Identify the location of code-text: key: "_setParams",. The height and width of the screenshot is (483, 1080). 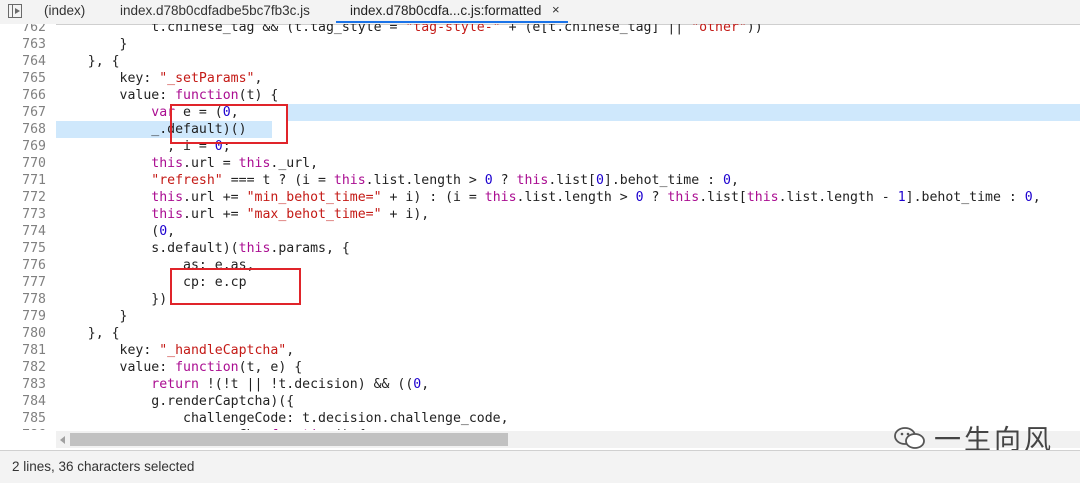
(159, 78).